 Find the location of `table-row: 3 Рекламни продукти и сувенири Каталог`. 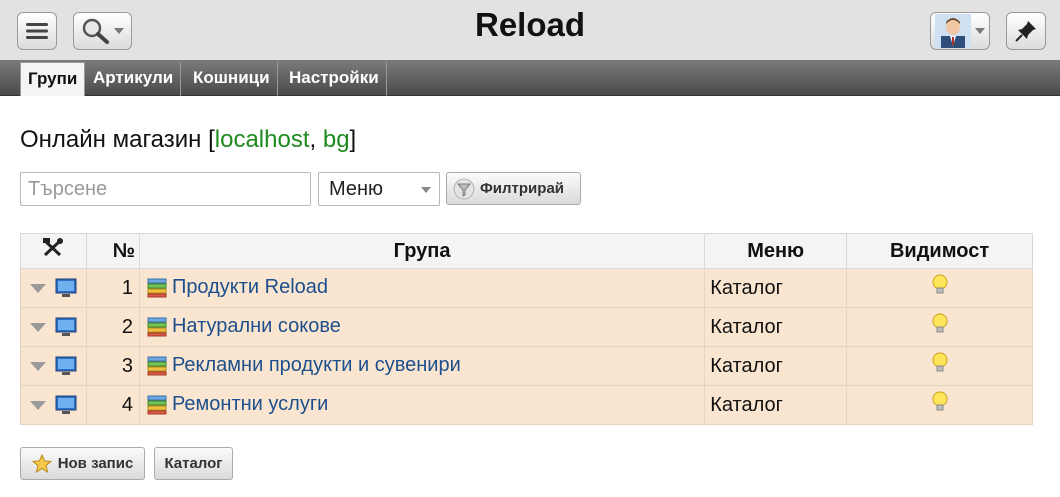

table-row: 3 Рекламни продукти и сувенири Каталог is located at coordinates (526, 366).